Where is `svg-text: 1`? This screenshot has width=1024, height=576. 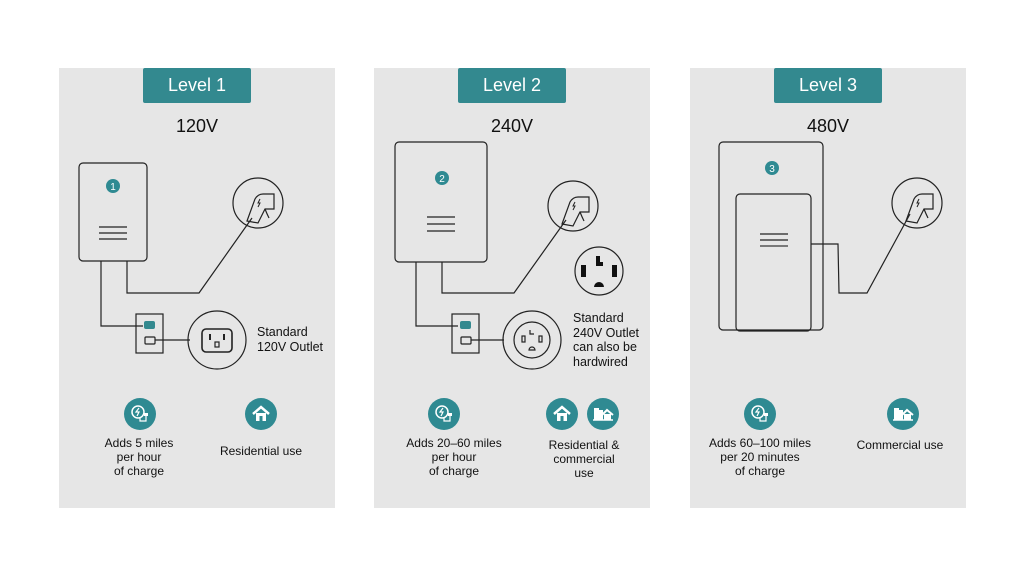 svg-text: 1 is located at coordinates (113, 187).